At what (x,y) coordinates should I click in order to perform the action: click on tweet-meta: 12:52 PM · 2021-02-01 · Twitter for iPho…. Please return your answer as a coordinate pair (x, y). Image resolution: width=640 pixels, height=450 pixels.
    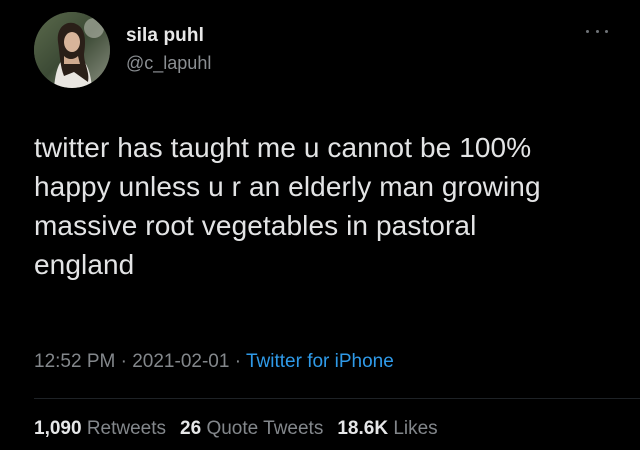
    Looking at the image, I should click on (214, 362).